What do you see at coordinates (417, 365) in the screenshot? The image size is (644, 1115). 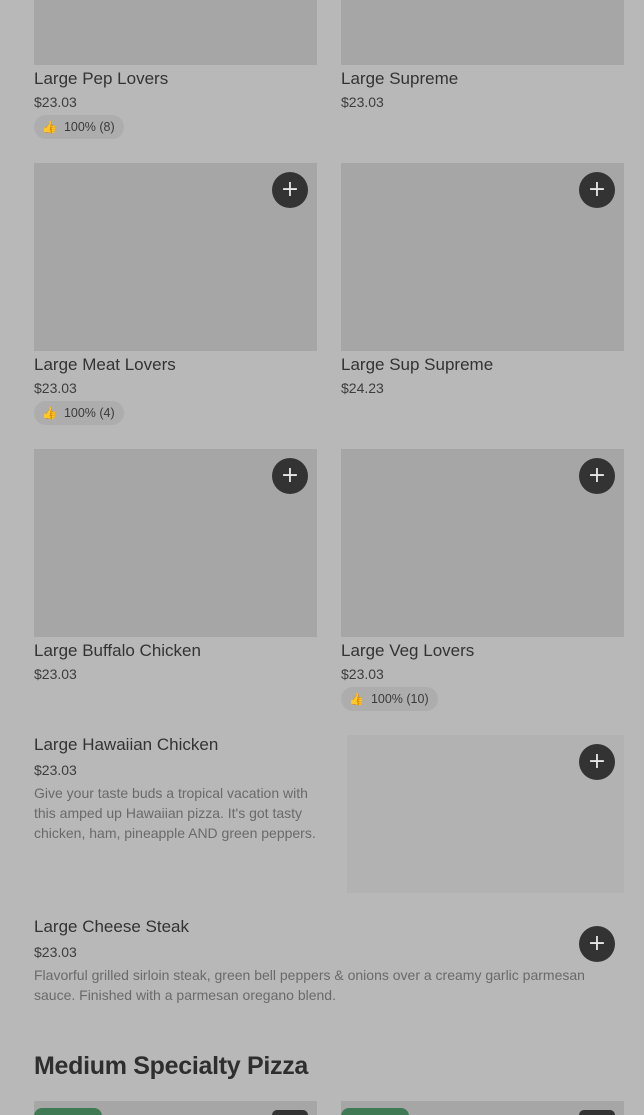 I see `item-name: Large Sup Supreme` at bounding box center [417, 365].